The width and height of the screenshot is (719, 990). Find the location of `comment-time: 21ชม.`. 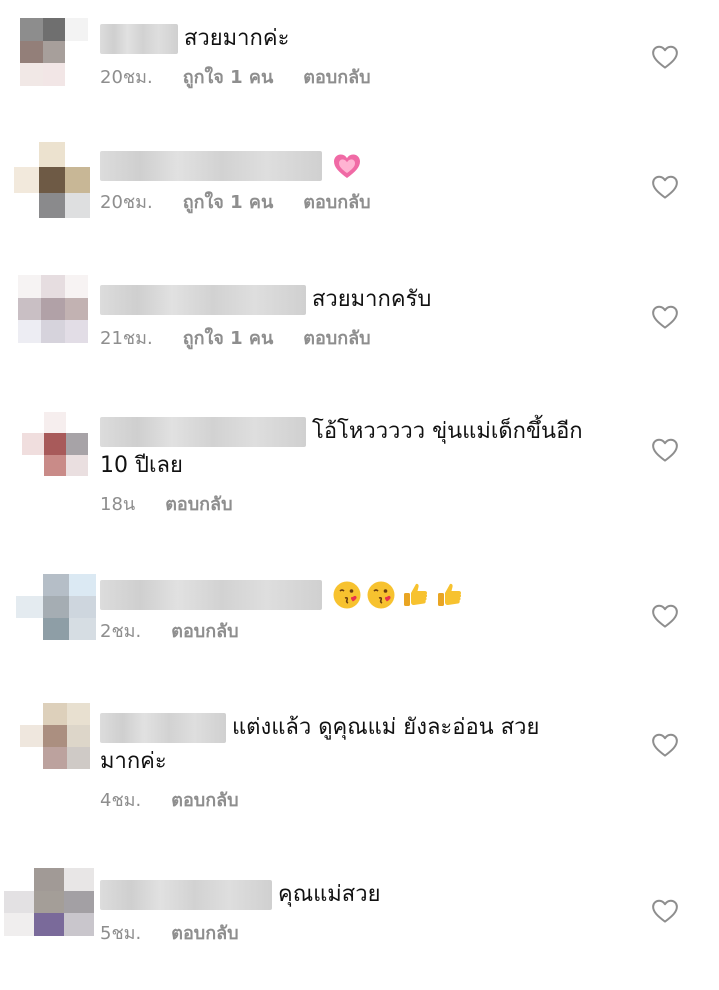

comment-time: 21ชม. is located at coordinates (126, 338).